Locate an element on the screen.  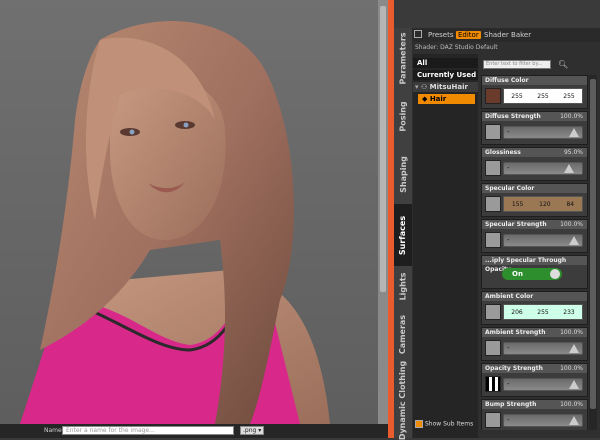
property-specular-strength: Specular Strength 100.0% - is located at coordinates (534, 236).